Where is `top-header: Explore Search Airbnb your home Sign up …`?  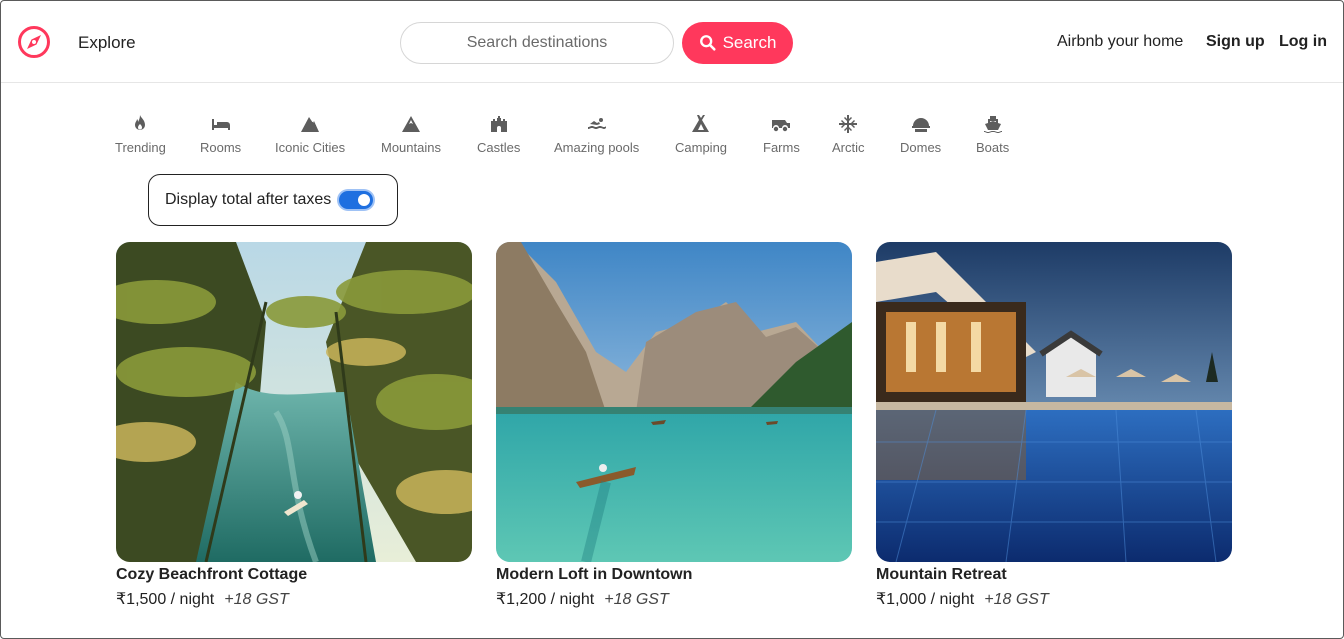 top-header: Explore Search Airbnb your home Sign up … is located at coordinates (672, 42).